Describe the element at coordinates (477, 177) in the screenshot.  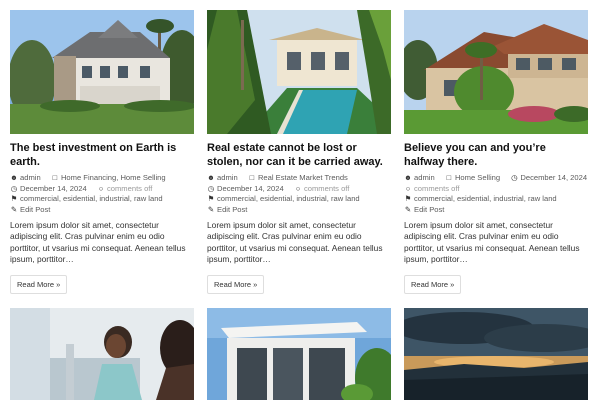
I see `category-links: Home Selling` at that location.